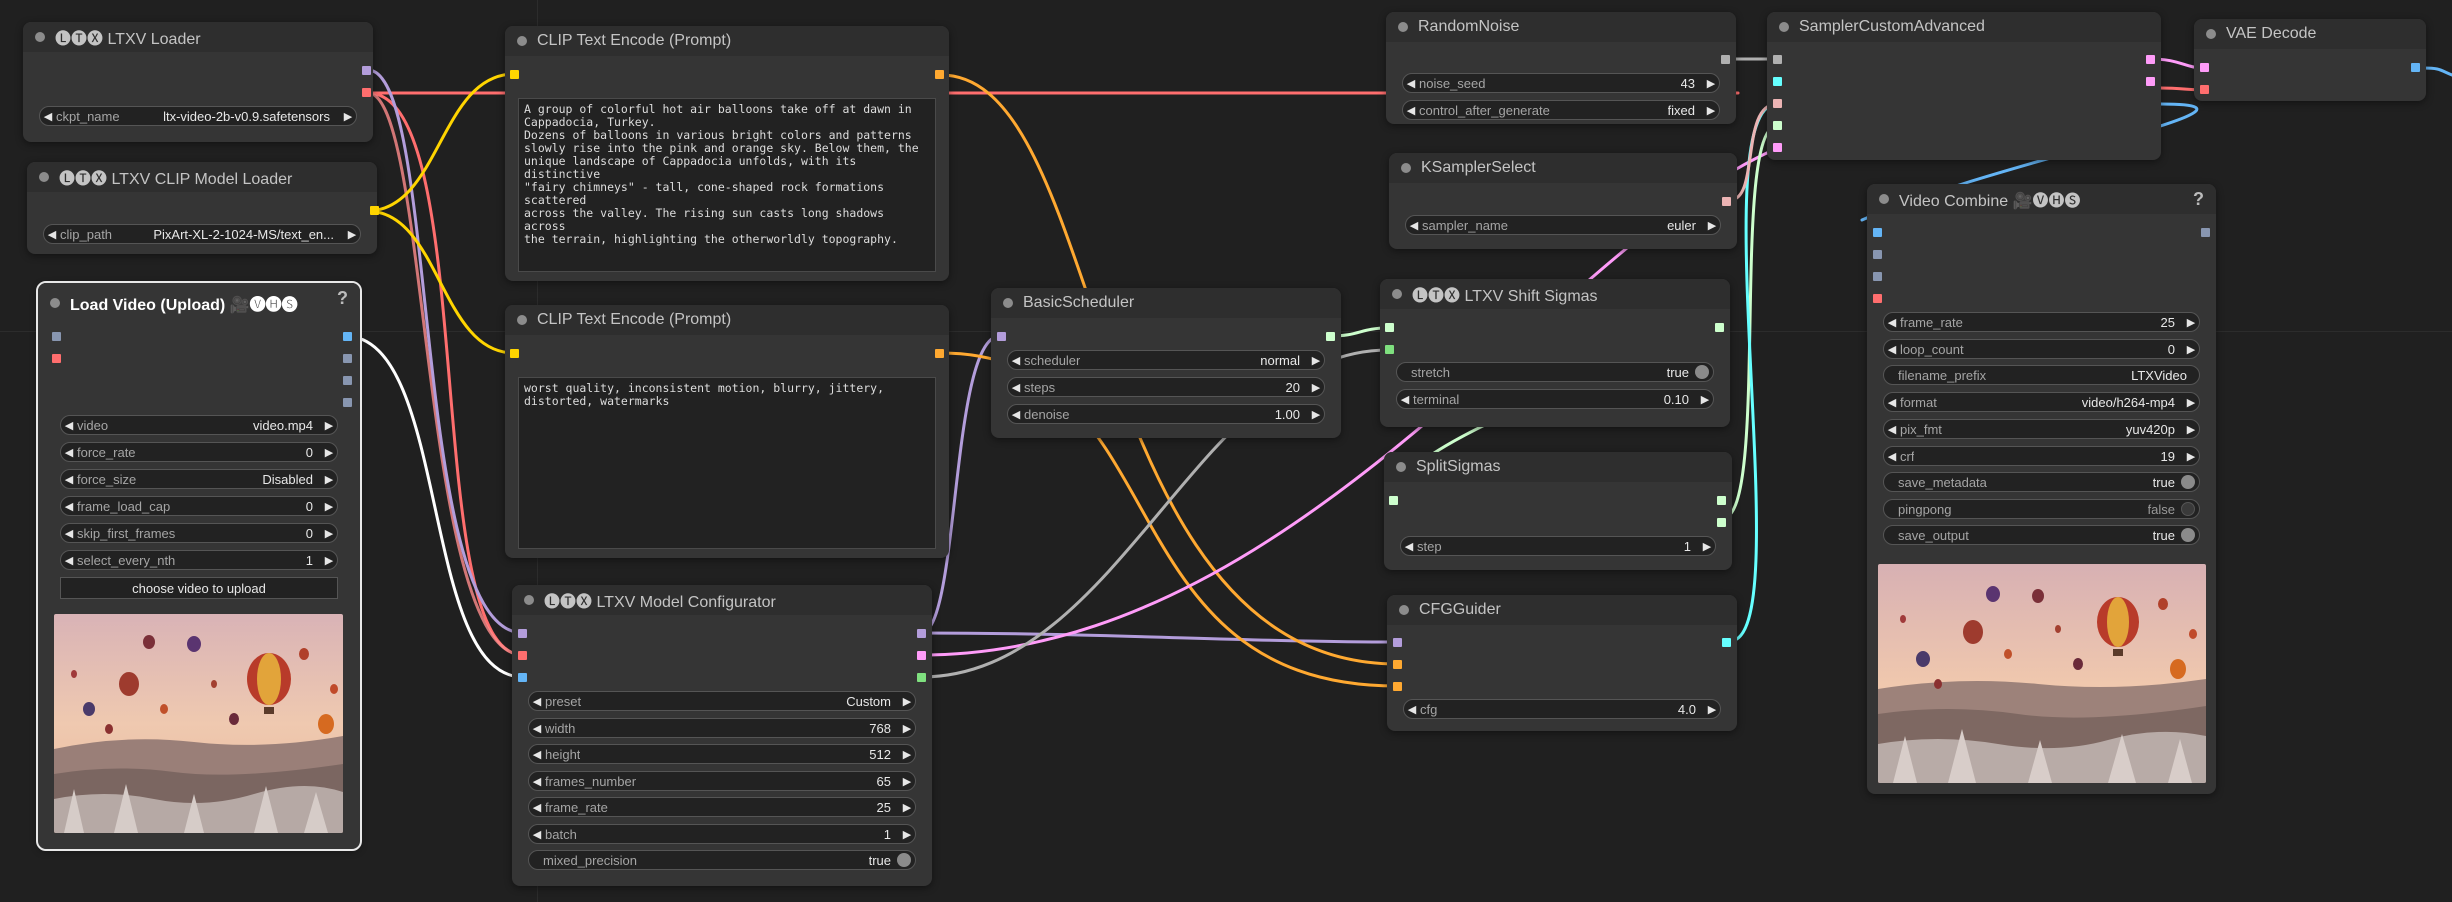 Image resolution: width=2452 pixels, height=902 pixels. I want to click on node-header: CLIP Text Encode (Prompt), so click(727, 320).